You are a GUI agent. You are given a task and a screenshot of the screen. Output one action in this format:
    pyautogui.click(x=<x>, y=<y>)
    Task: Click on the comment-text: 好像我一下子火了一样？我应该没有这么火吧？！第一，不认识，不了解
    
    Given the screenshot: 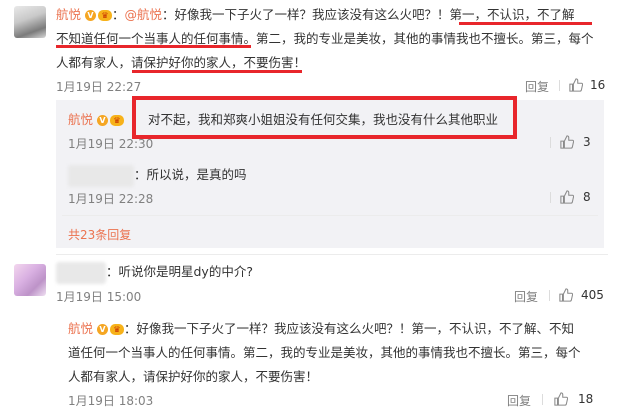 What is the action you would take?
    pyautogui.click(x=374, y=14)
    